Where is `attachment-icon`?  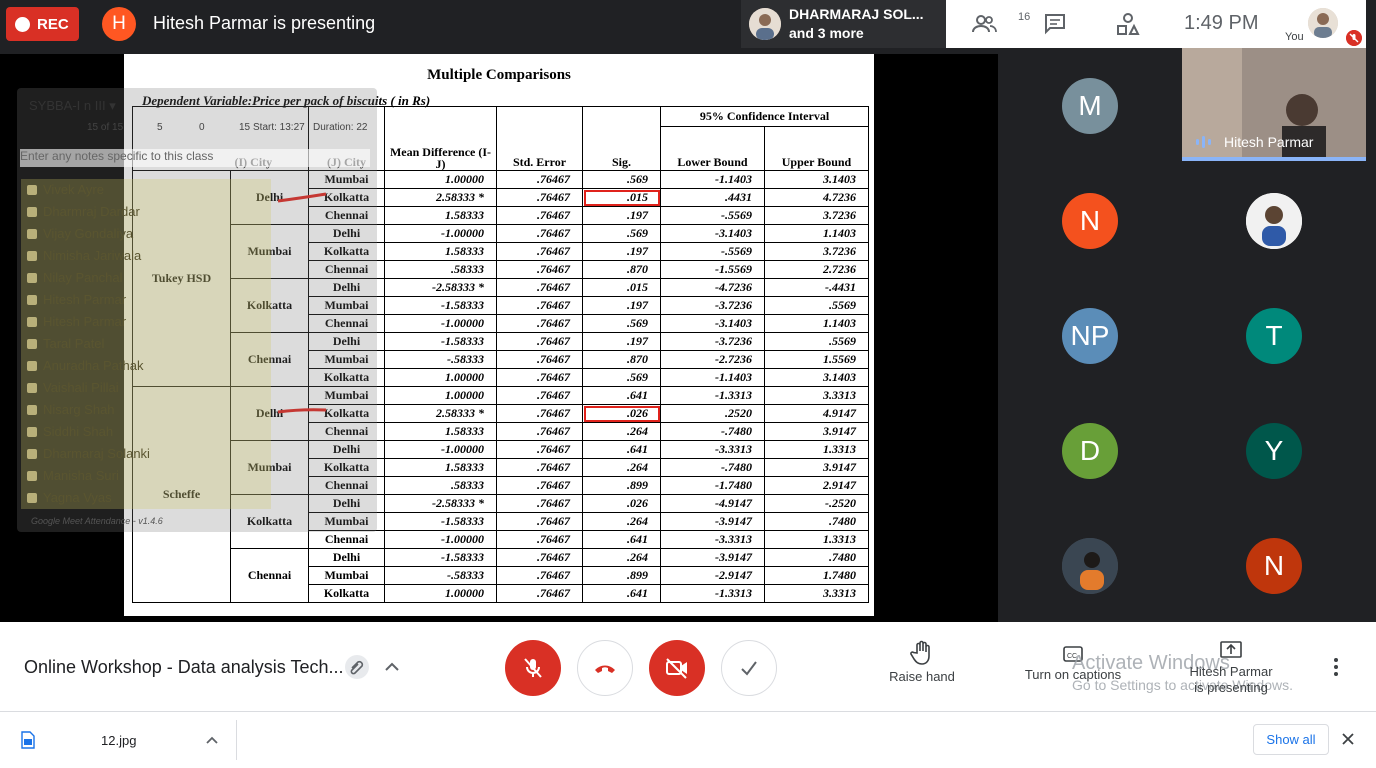 attachment-icon is located at coordinates (357, 667).